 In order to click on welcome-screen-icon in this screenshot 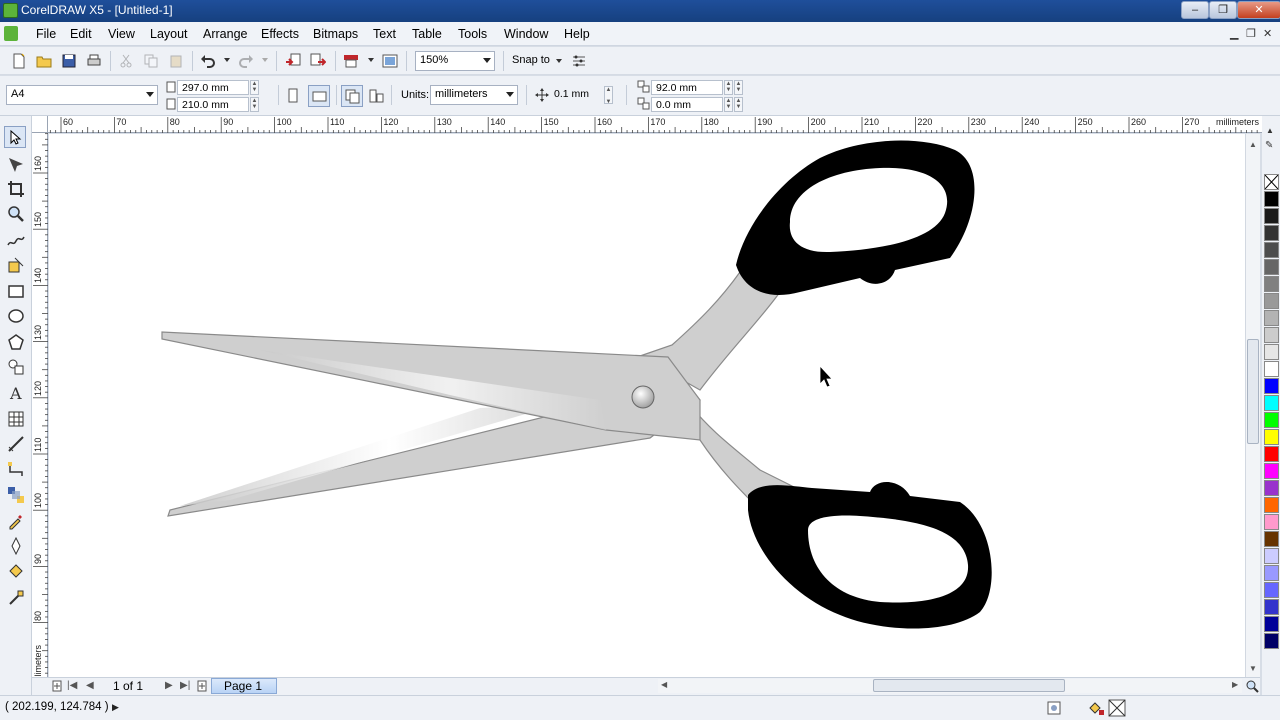, I will do `click(390, 61)`.